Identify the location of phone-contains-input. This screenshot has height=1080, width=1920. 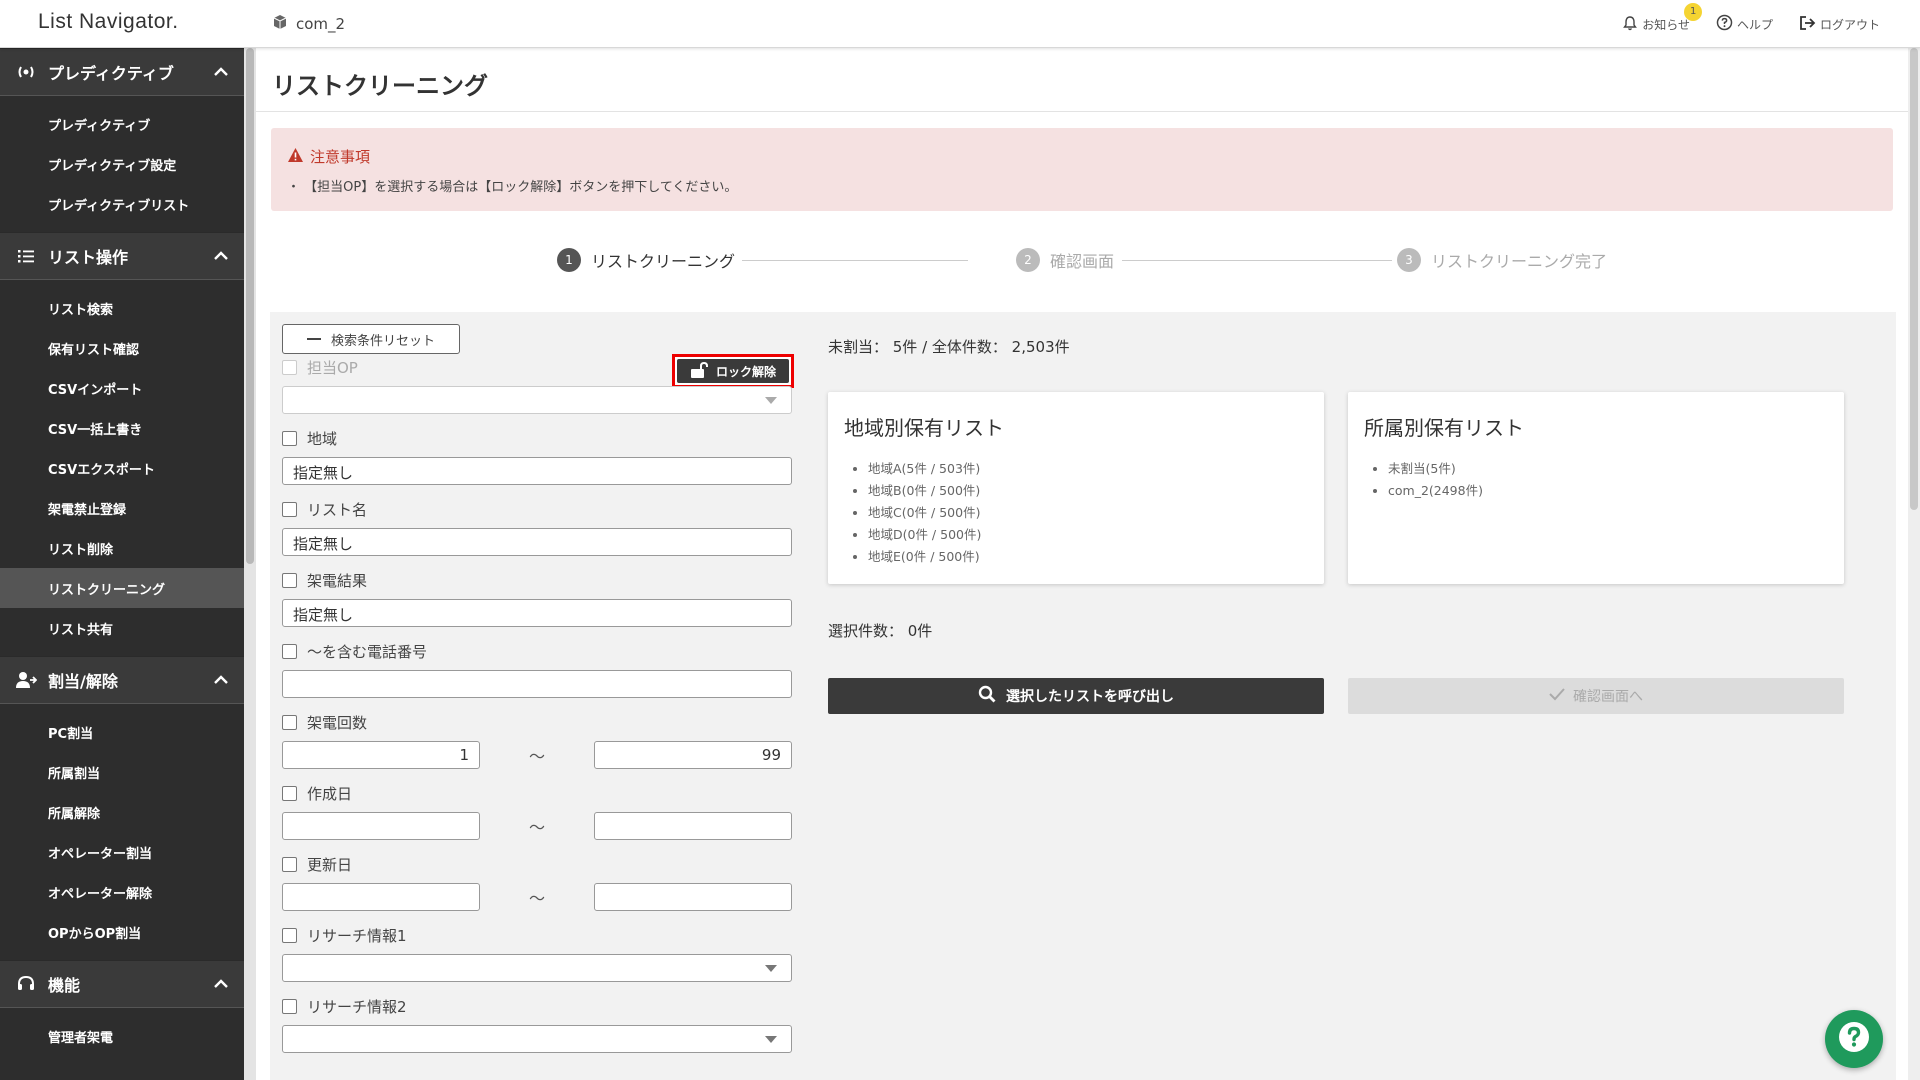
(537, 684).